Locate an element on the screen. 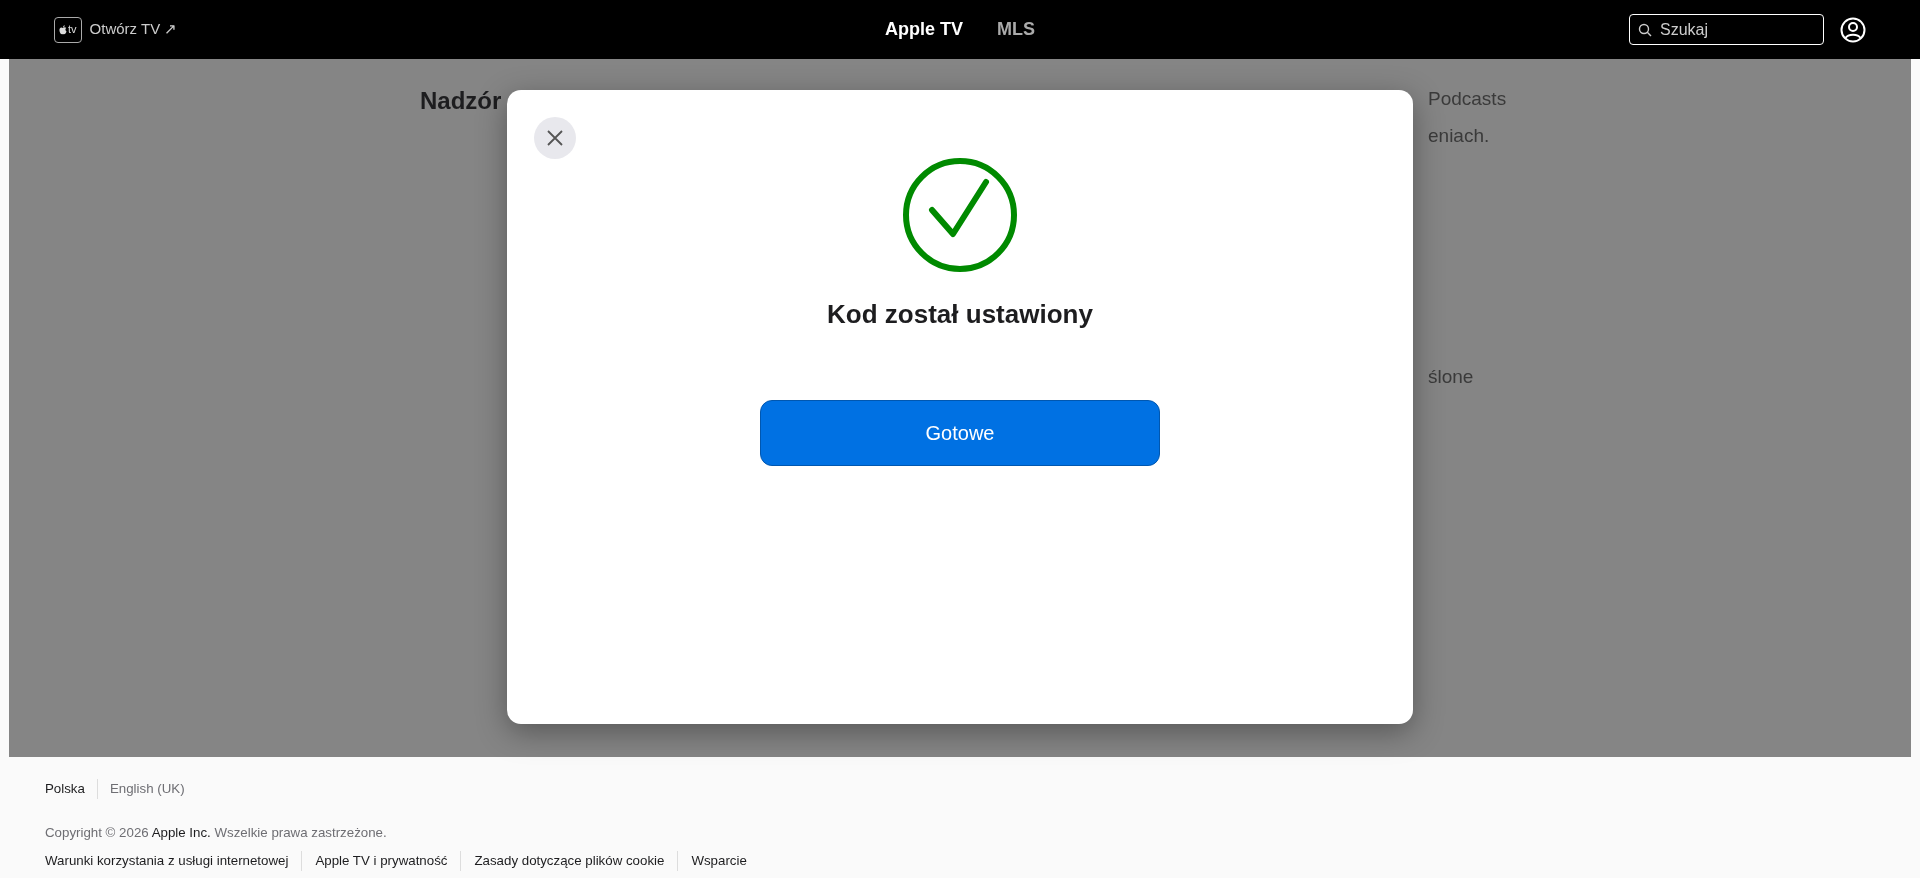  tv-logo: tv is located at coordinates (68, 29).